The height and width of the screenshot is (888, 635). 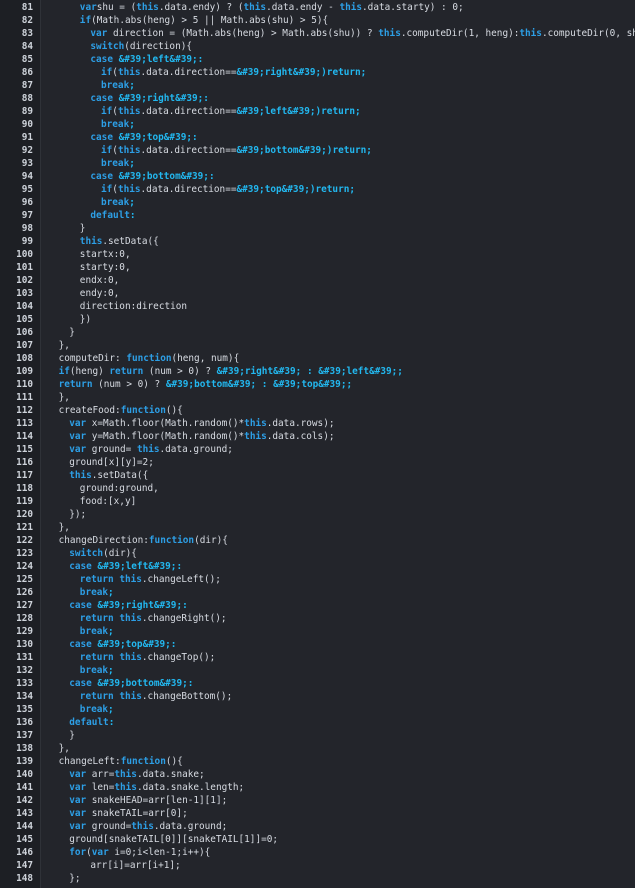 What do you see at coordinates (317, 618) in the screenshot?
I see `code-line: 128 return this.changeRight();` at bounding box center [317, 618].